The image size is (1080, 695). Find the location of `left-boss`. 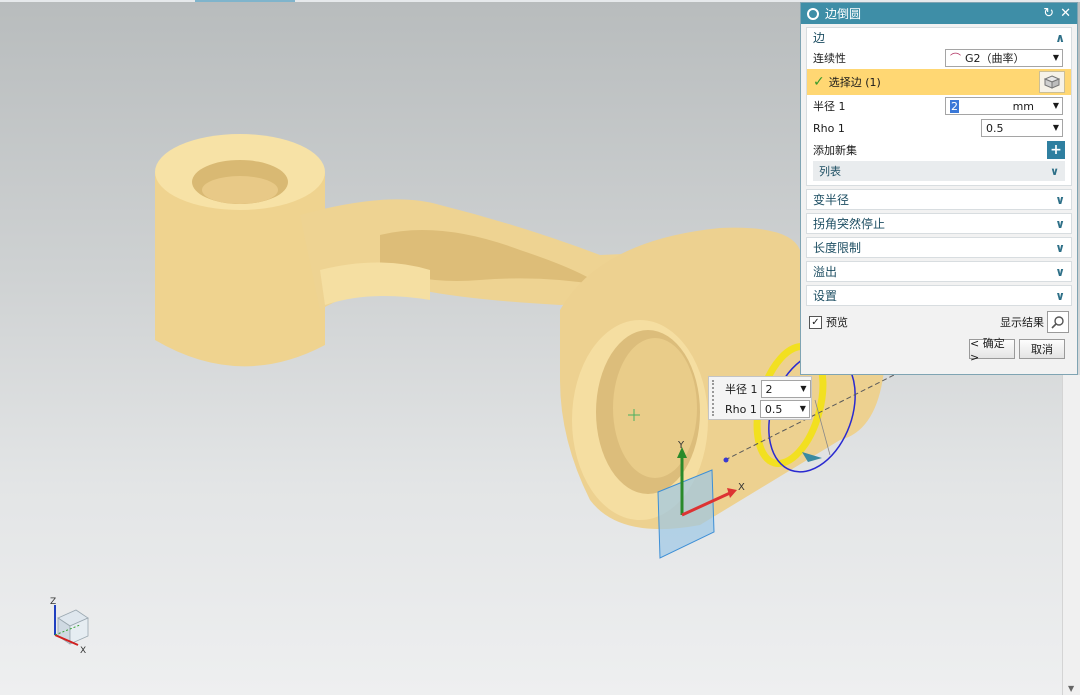

left-boss is located at coordinates (240, 250).